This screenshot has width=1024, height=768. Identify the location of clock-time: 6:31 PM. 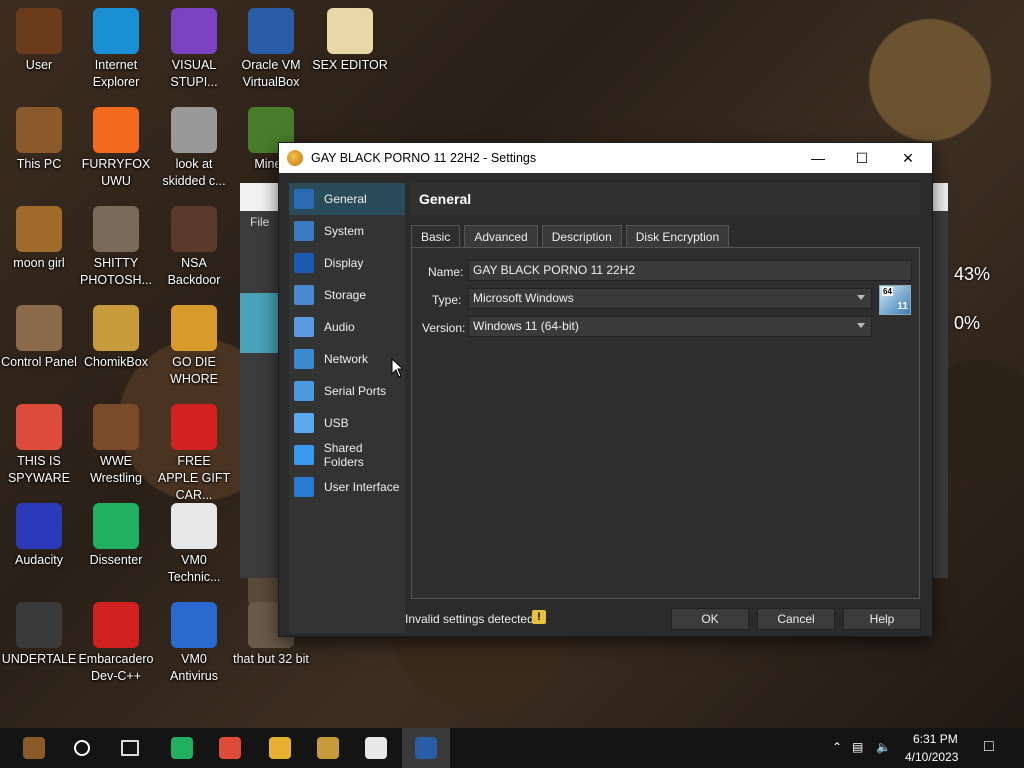
(935, 739).